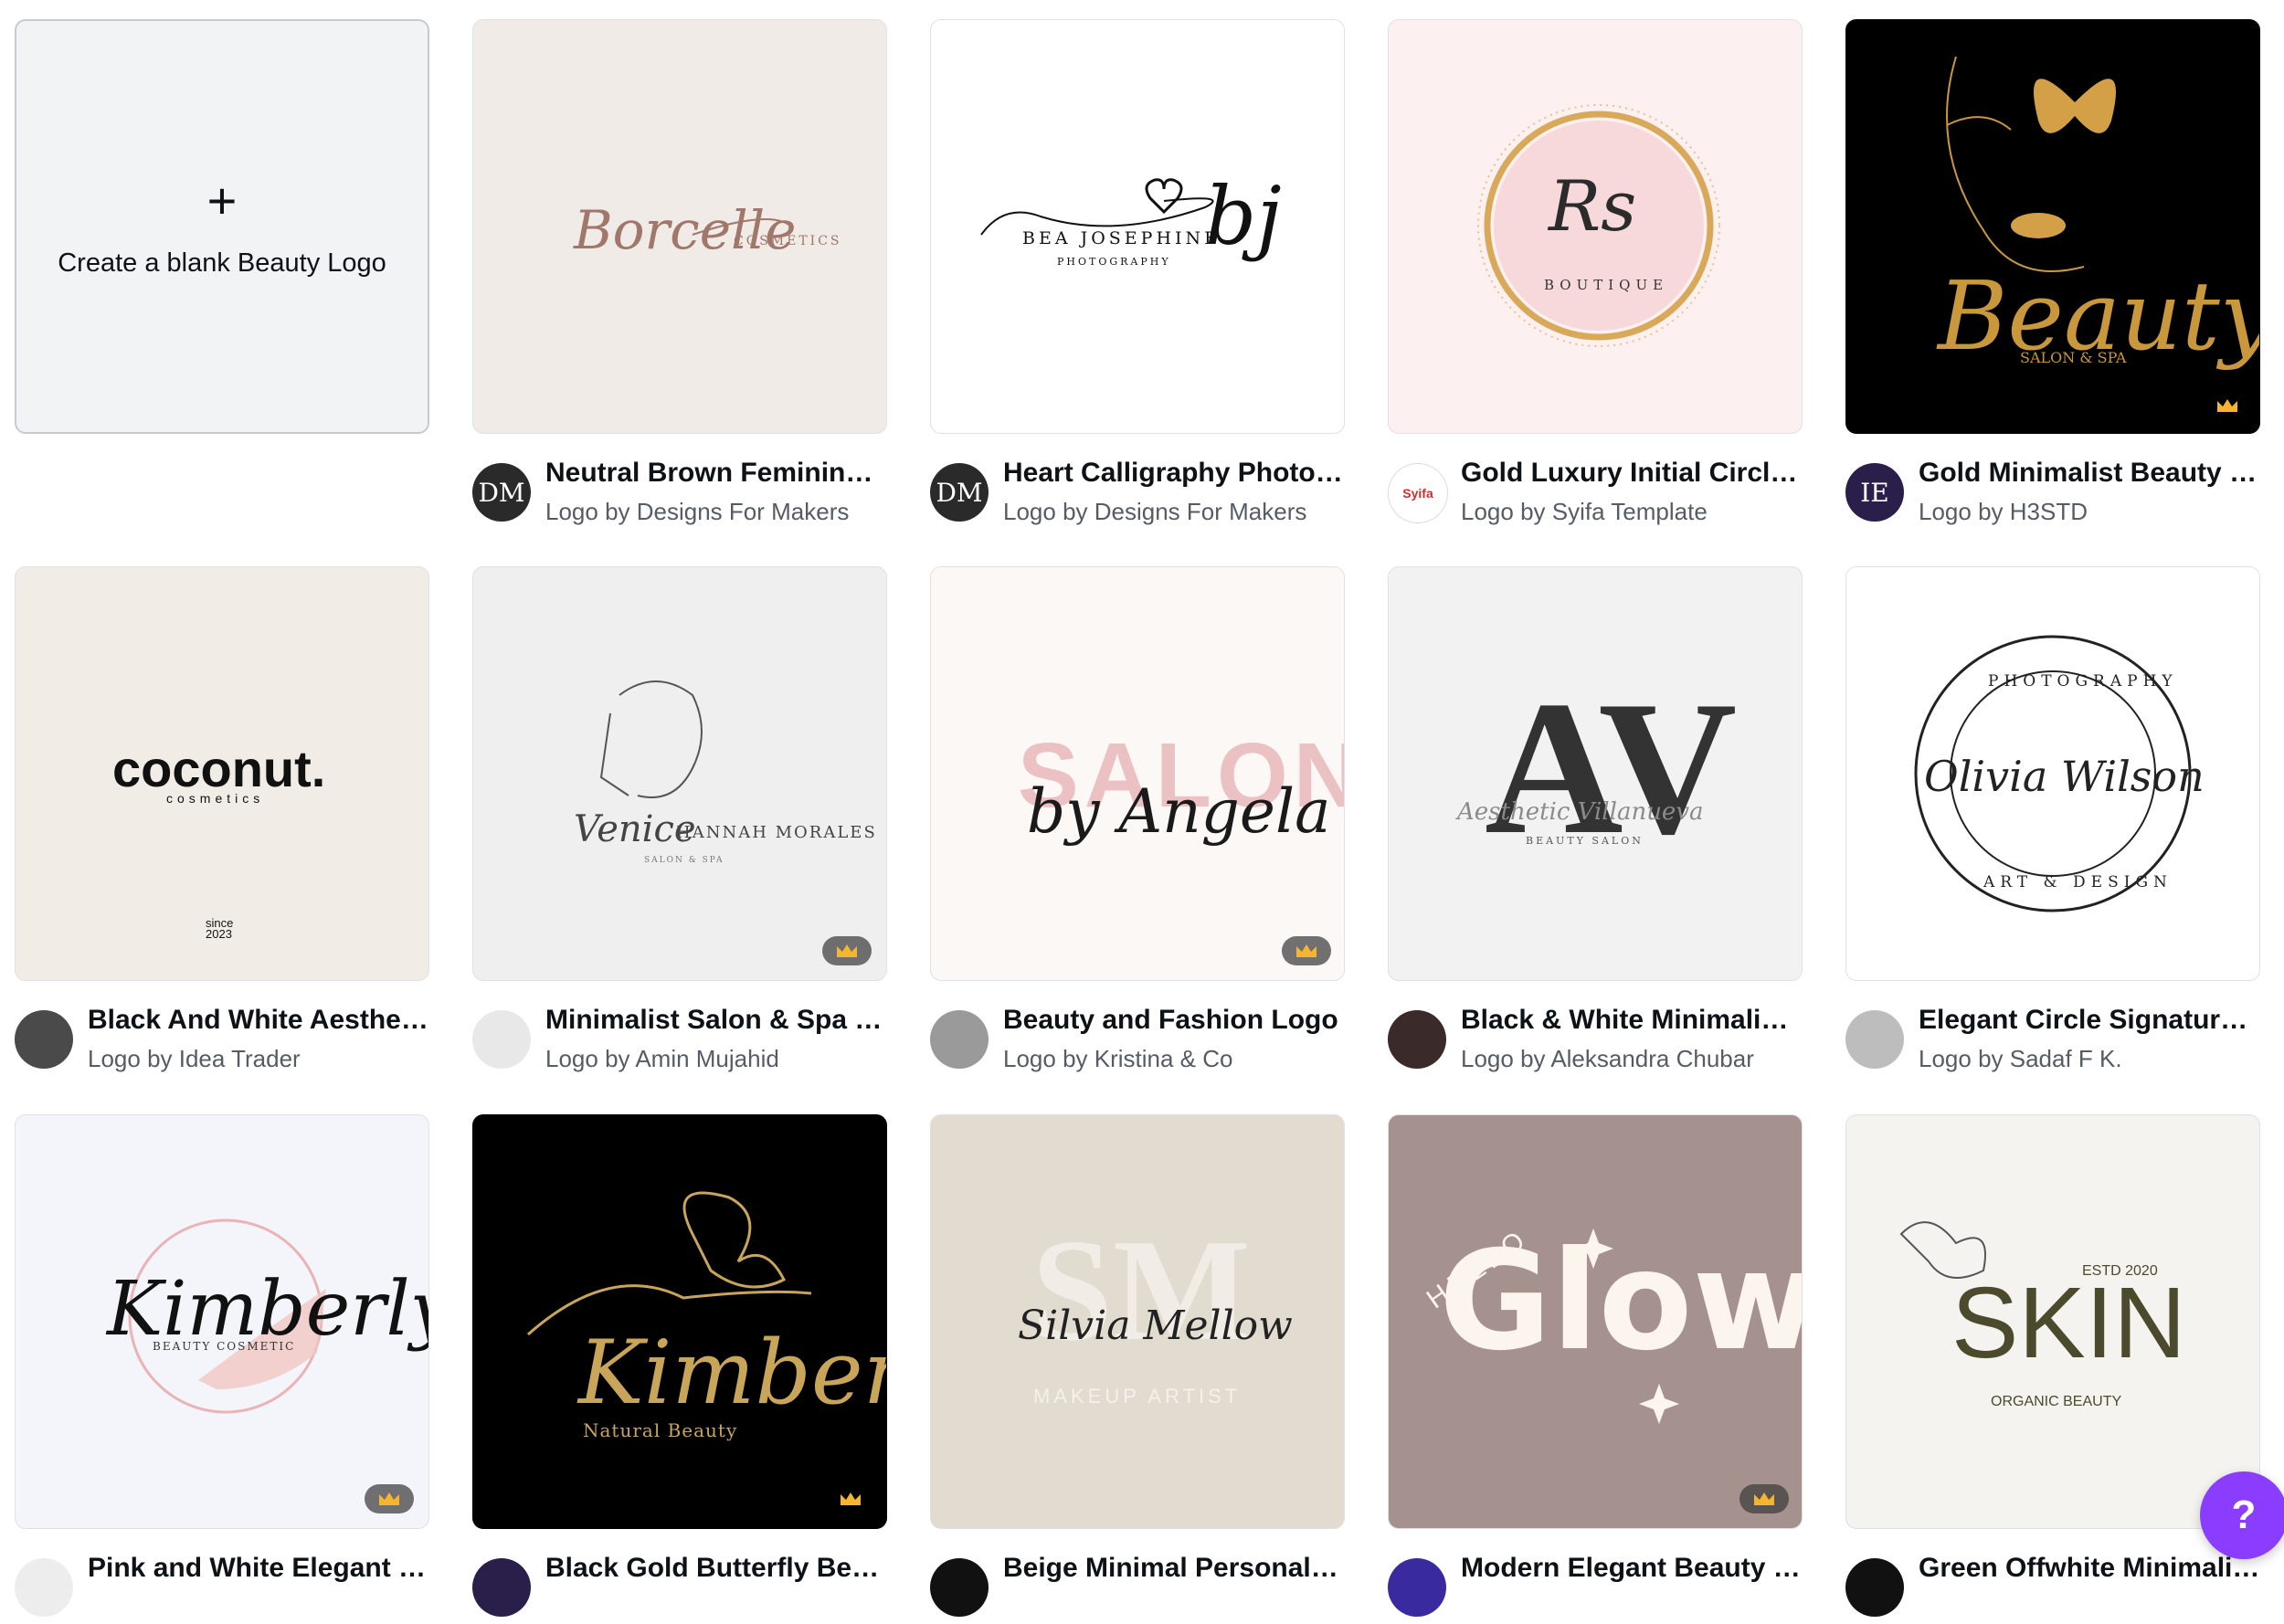 The height and width of the screenshot is (1624, 2284). What do you see at coordinates (1591, 206) in the screenshot?
I see `logo-text: Rs` at bounding box center [1591, 206].